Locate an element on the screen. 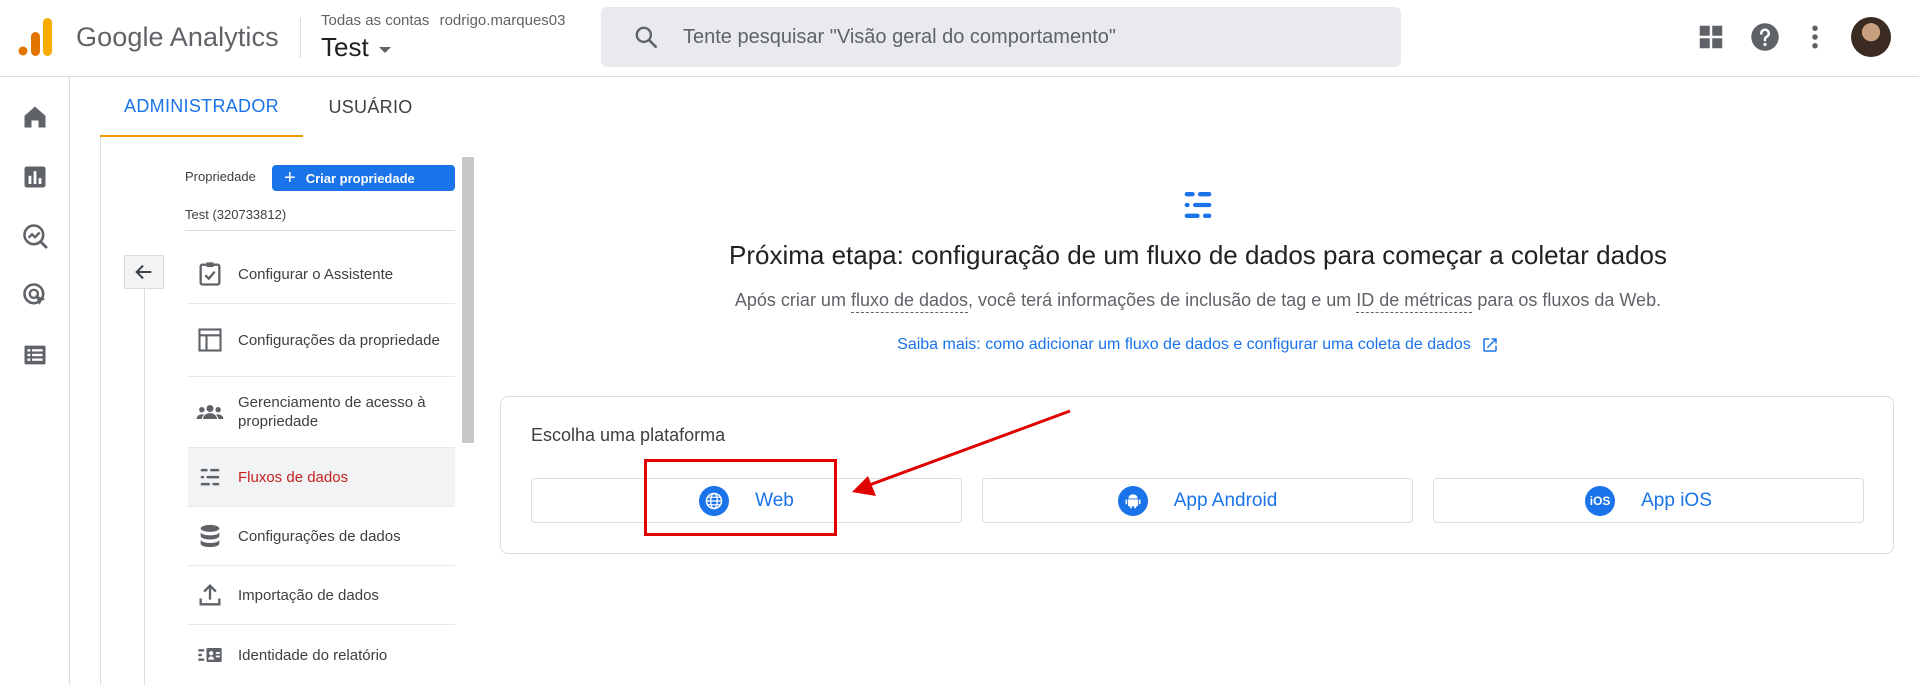 Image resolution: width=1919 pixels, height=685 pixels. left-nav-rail is located at coordinates (35, 381).